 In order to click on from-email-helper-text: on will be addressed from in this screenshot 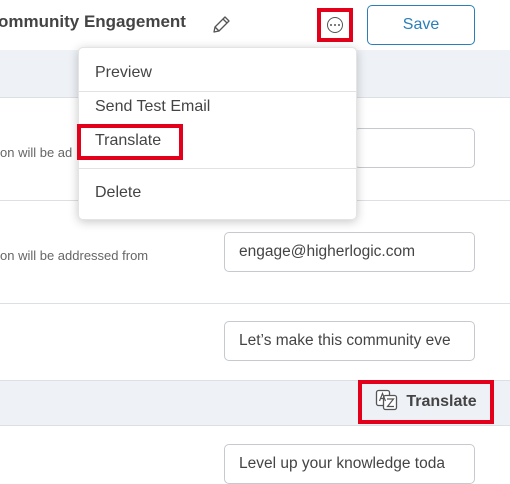, I will do `click(74, 255)`.